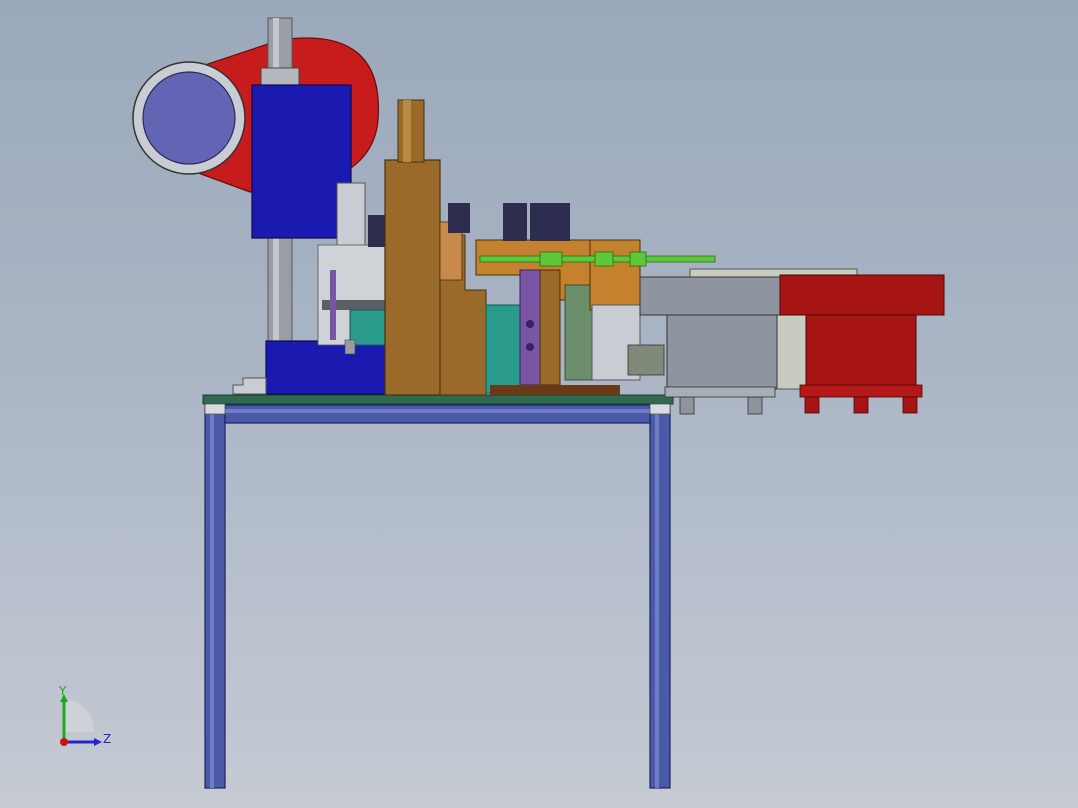  What do you see at coordinates (515, 222) in the screenshot?
I see `sensor-cap-b` at bounding box center [515, 222].